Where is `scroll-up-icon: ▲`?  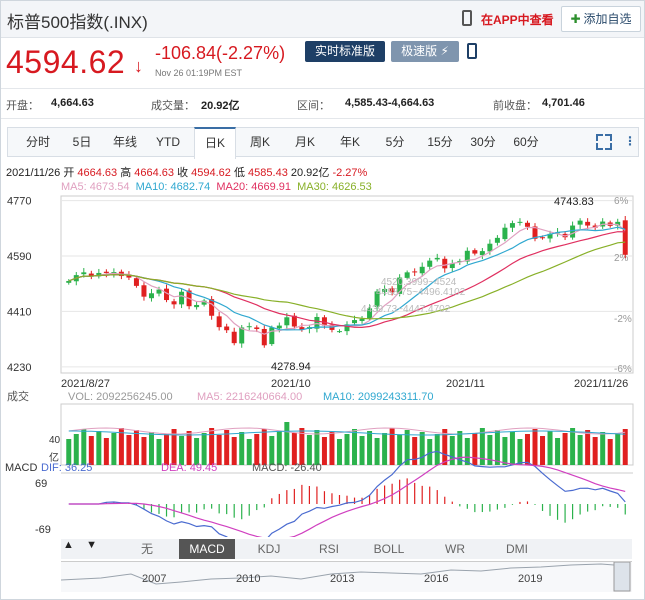 scroll-up-icon: ▲ is located at coordinates (68, 545).